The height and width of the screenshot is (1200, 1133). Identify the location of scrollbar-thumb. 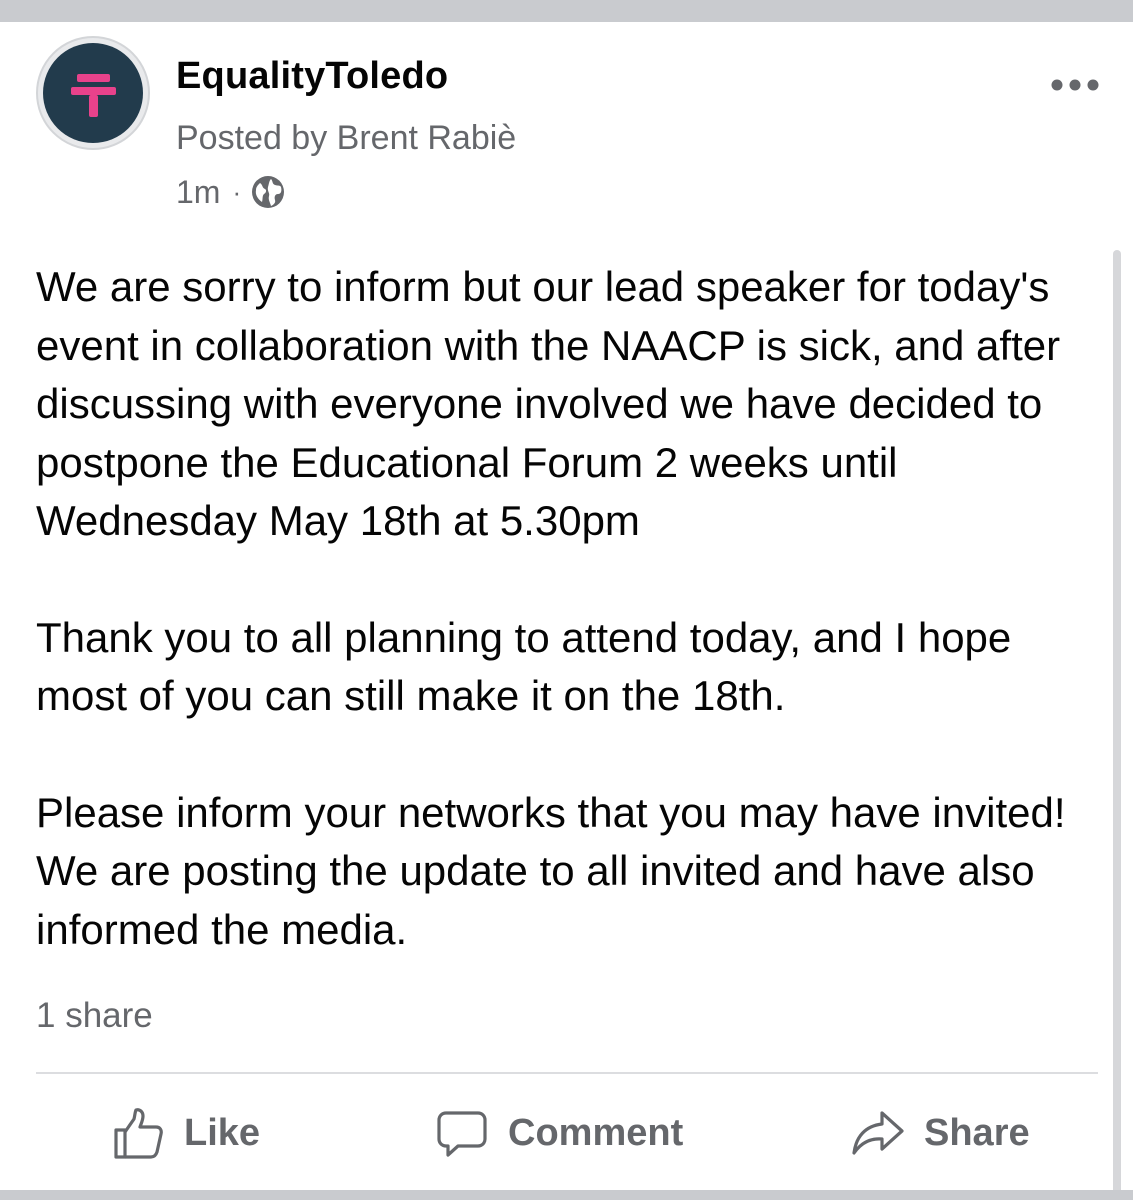
(1117, 722).